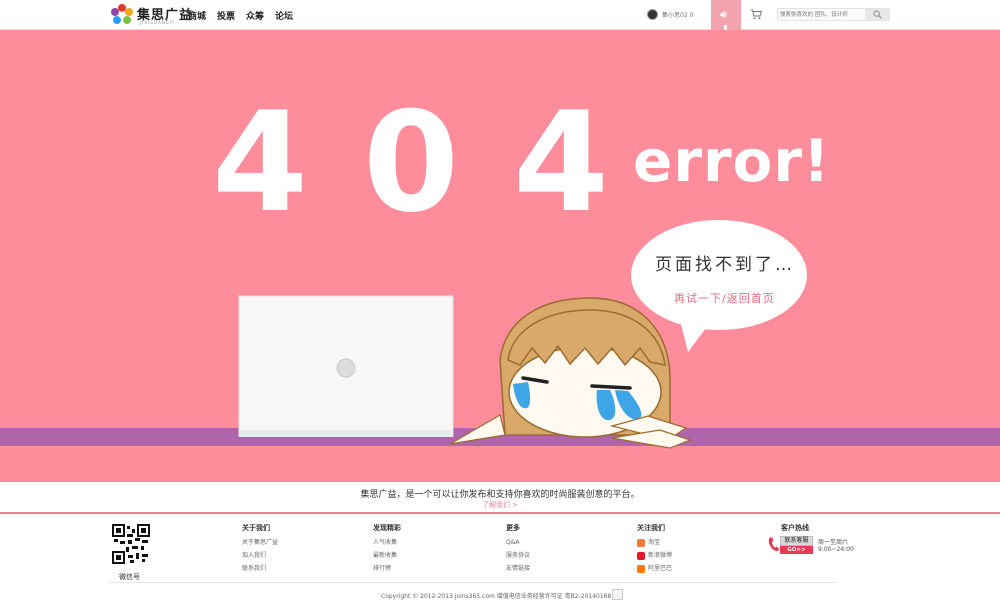 This screenshot has height=616, width=1000. What do you see at coordinates (723, 14) in the screenshot?
I see `speaker-icon: 🔊︎` at bounding box center [723, 14].